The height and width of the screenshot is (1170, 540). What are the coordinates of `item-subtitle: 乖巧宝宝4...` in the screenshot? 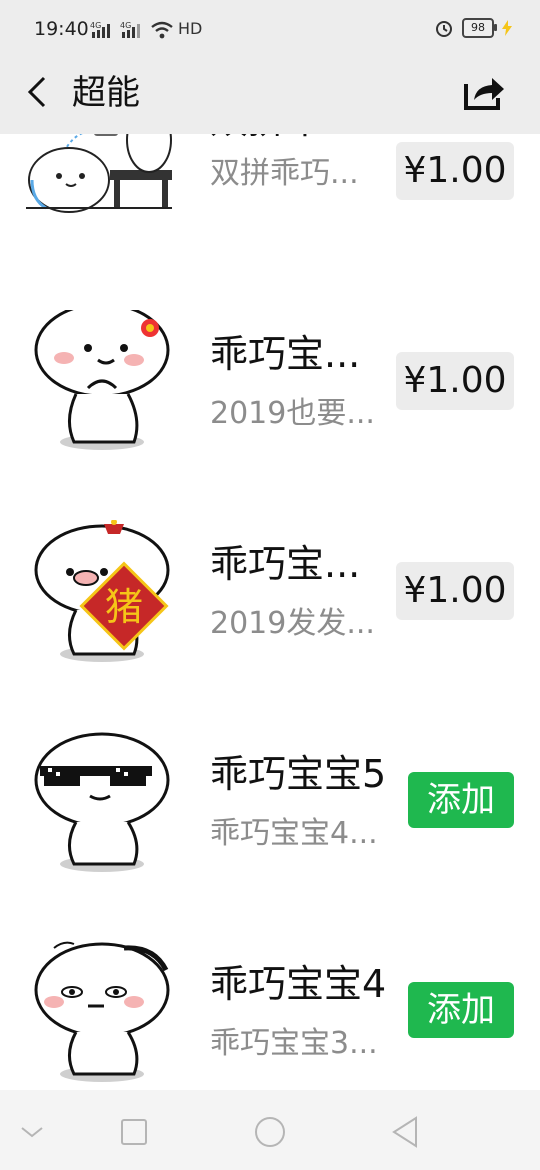 It's located at (294, 833).